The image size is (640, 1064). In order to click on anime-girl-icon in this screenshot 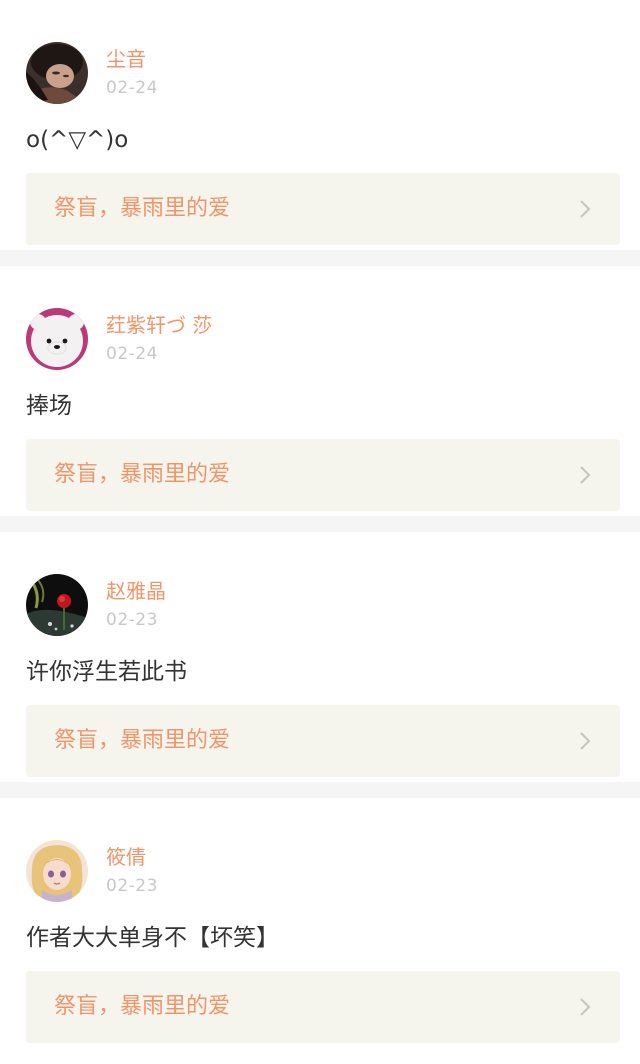, I will do `click(57, 871)`.